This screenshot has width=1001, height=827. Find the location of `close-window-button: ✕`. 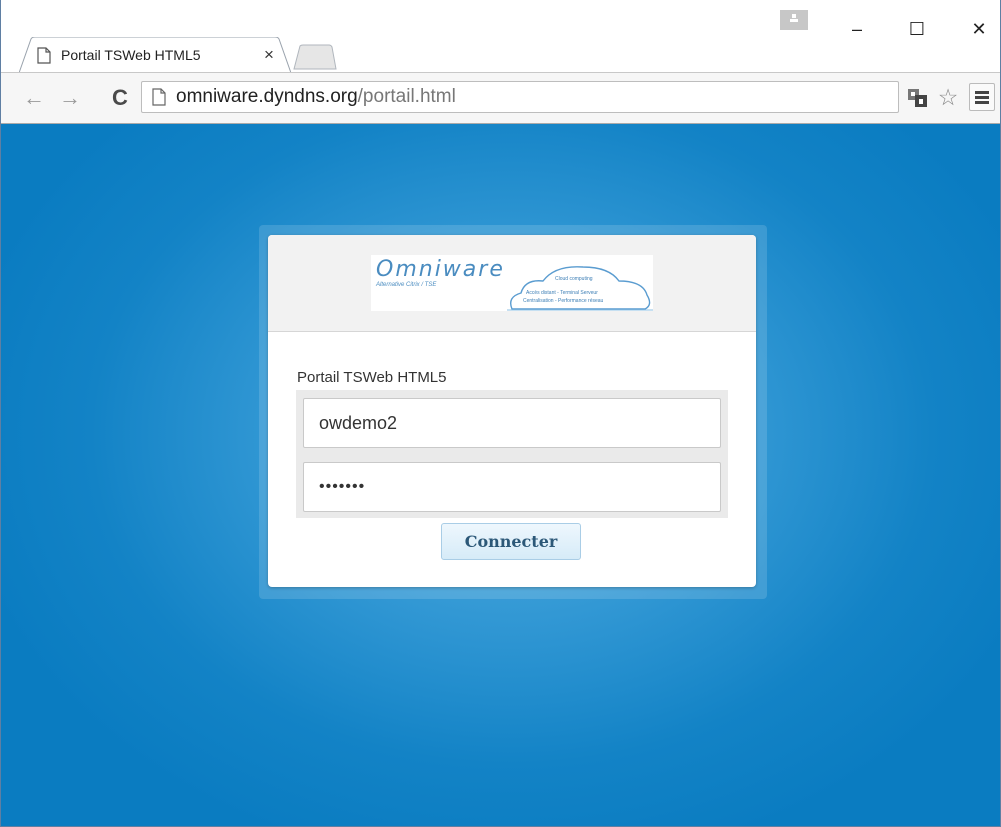

close-window-button: ✕ is located at coordinates (979, 29).